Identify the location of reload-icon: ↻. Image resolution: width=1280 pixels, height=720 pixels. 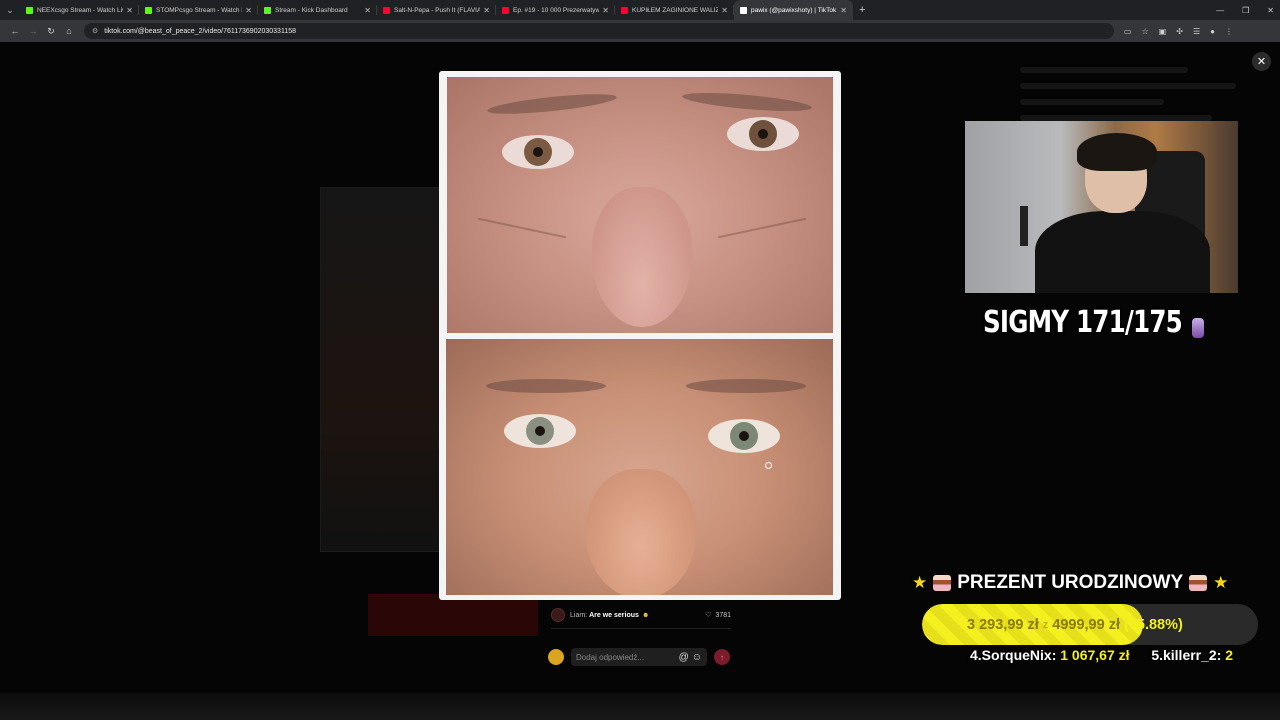
(51, 31).